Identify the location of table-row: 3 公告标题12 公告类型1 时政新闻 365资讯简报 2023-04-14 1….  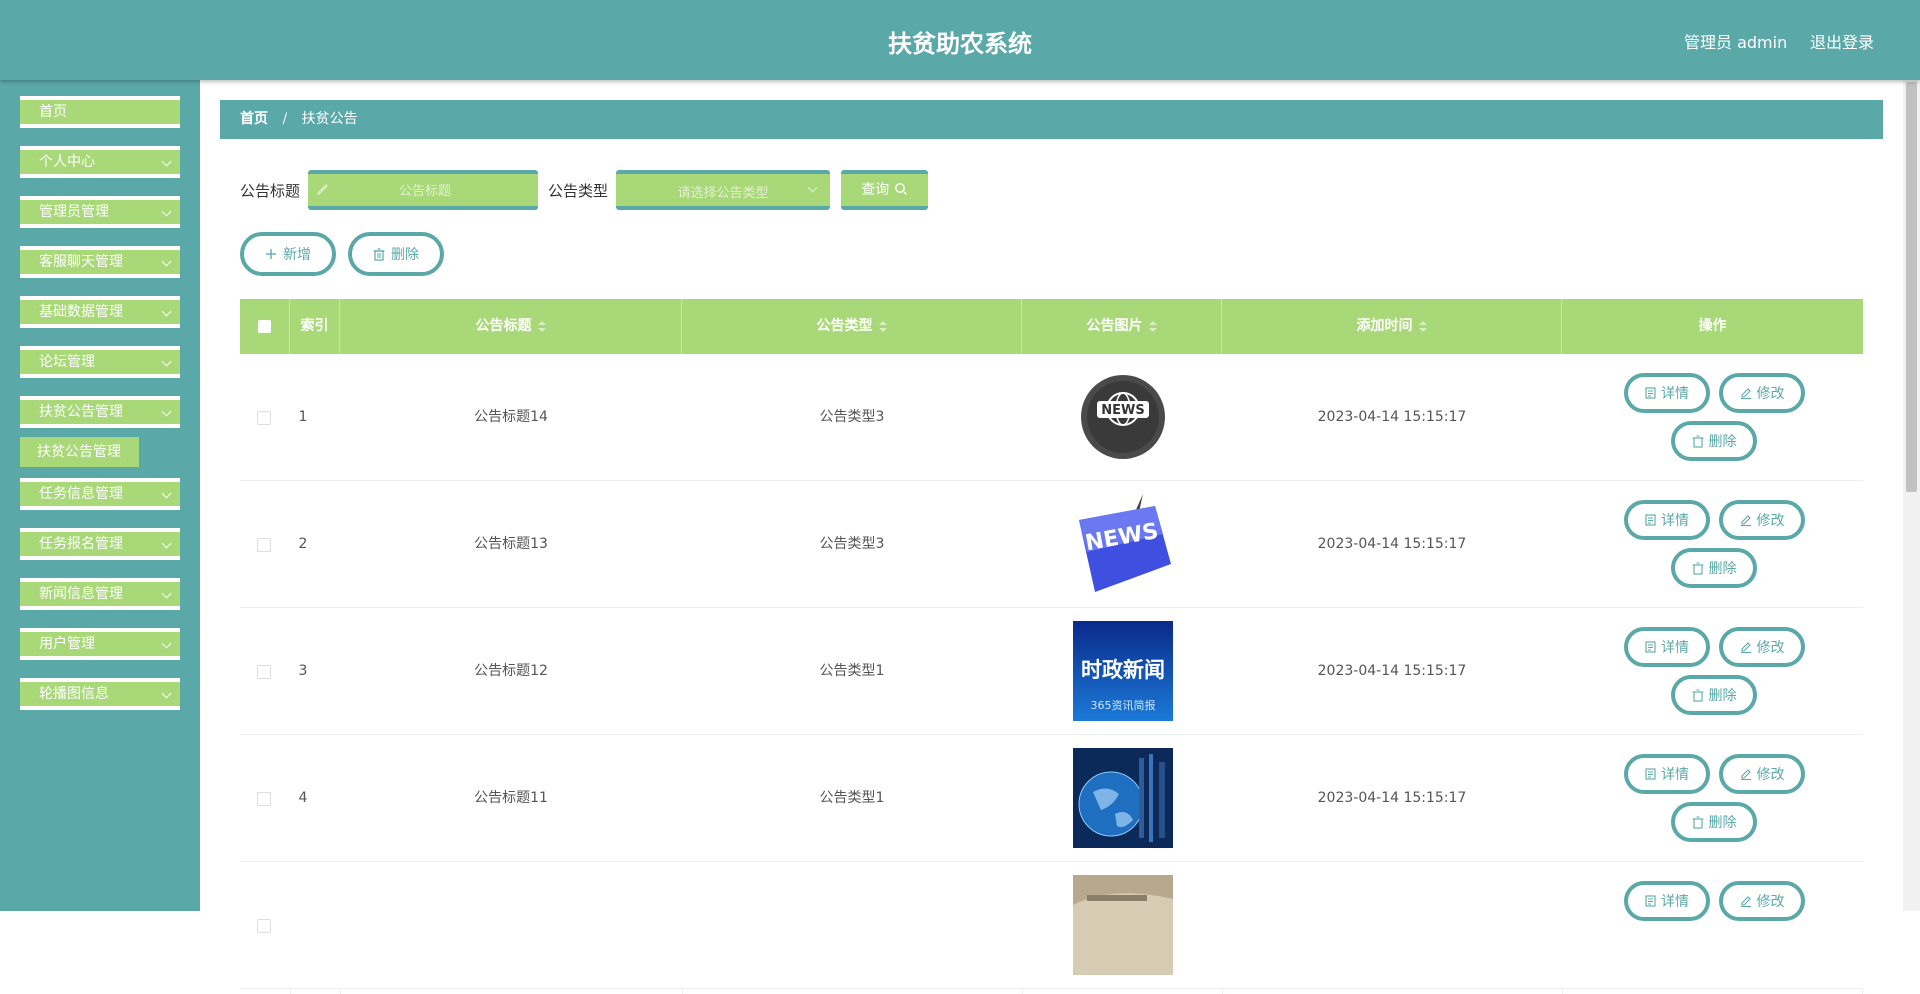
(1051, 671).